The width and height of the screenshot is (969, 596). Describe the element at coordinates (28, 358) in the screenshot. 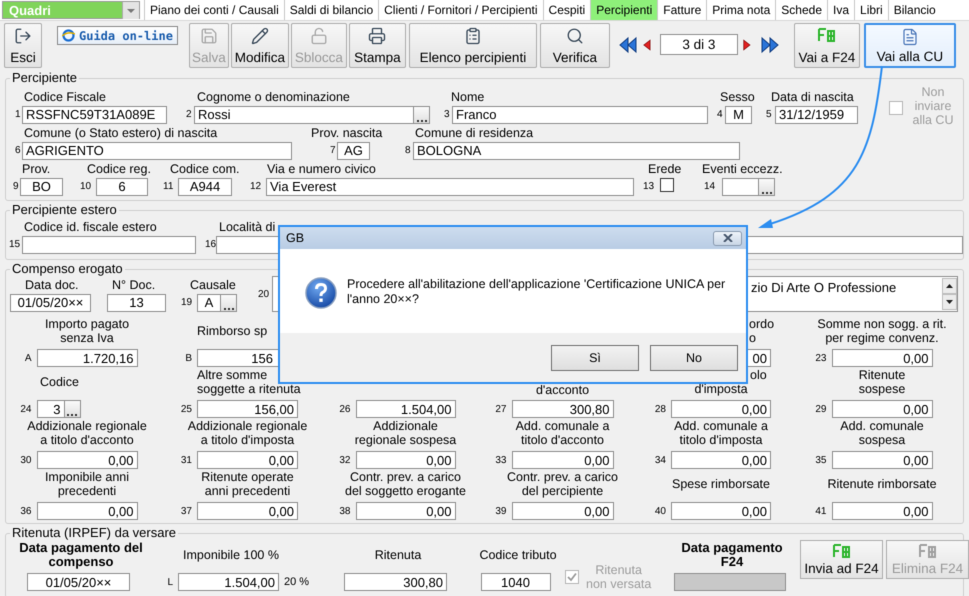

I see `field-number: A` at that location.